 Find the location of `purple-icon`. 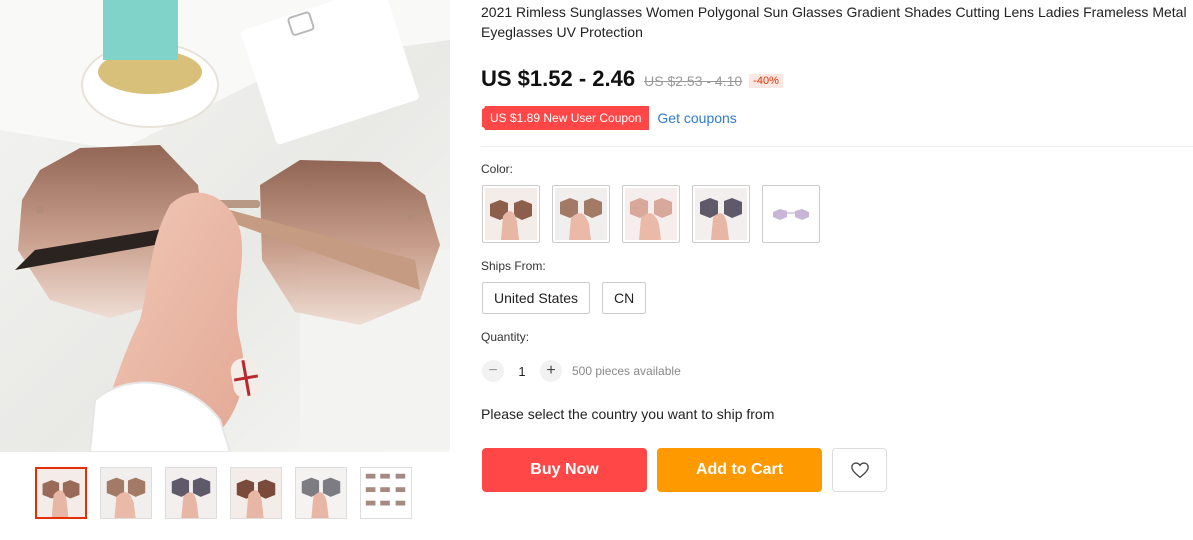

purple-icon is located at coordinates (791, 214).